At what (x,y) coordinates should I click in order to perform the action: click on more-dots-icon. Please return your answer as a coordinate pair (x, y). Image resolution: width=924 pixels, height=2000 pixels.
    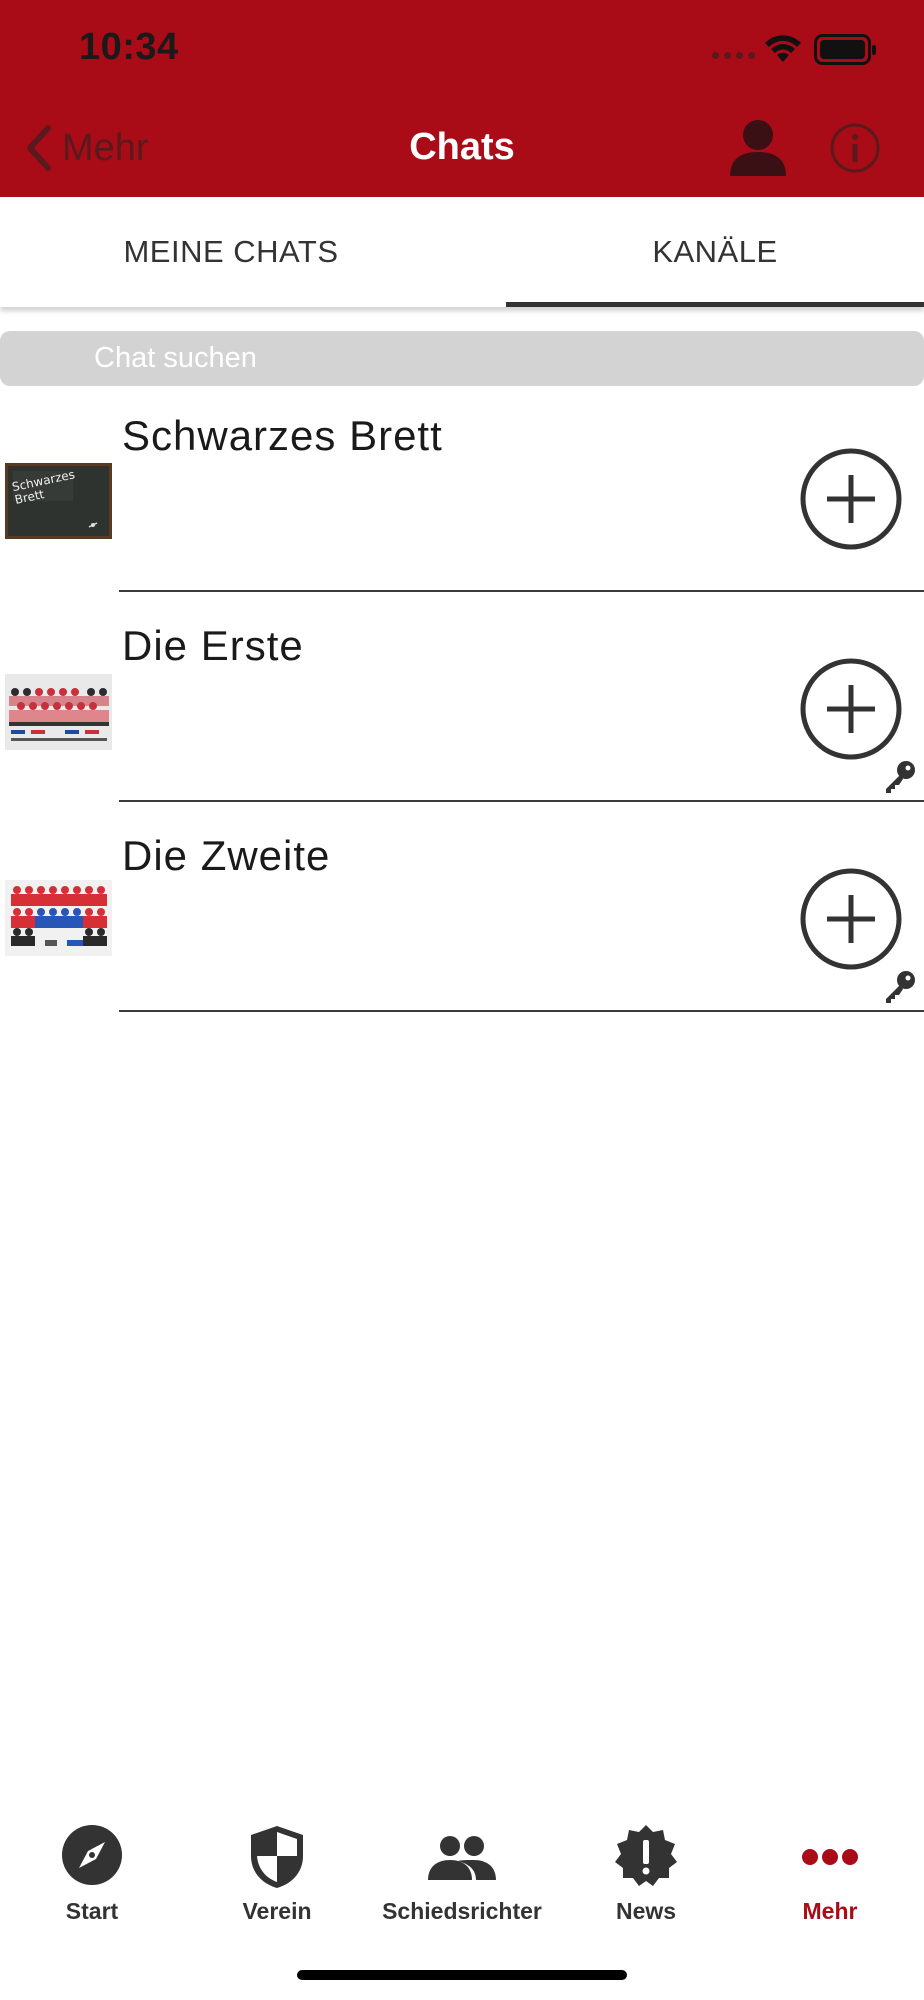
    Looking at the image, I should click on (830, 1857).